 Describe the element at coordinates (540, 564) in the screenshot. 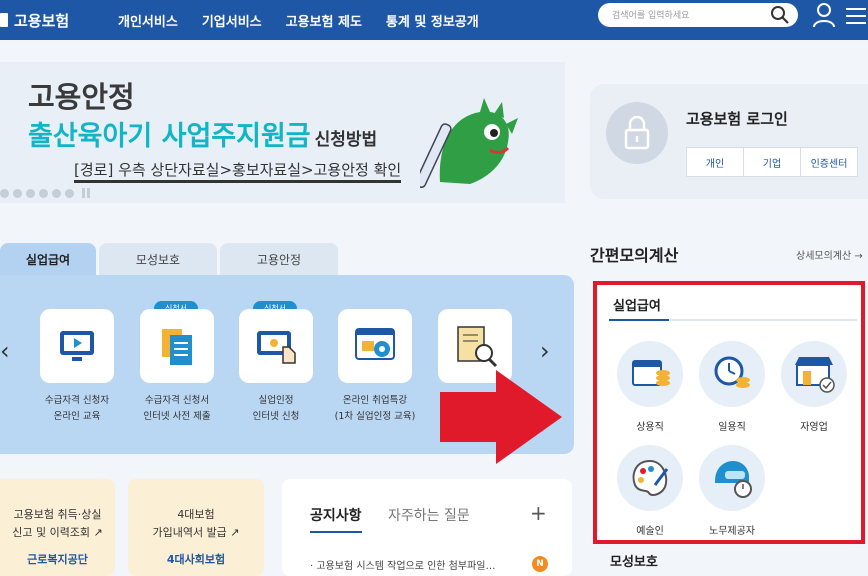

I see `new-badge: N` at that location.